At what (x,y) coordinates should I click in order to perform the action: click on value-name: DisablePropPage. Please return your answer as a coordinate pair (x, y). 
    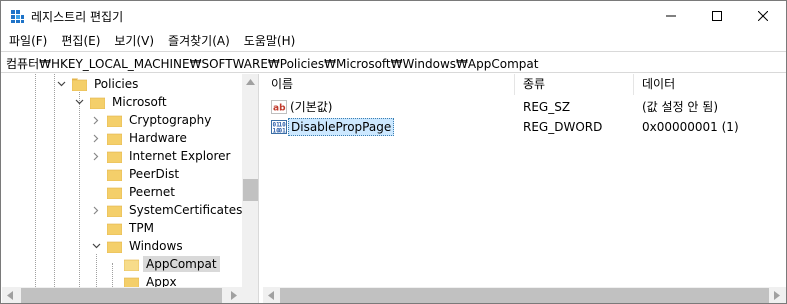
    Looking at the image, I should click on (341, 127).